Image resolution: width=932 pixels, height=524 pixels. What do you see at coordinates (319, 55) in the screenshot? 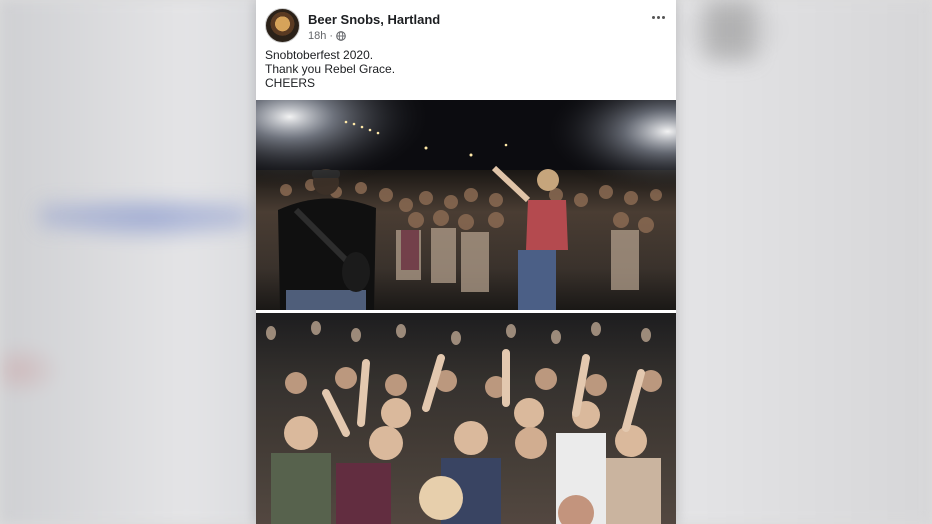
I see `caption-line: Snobtoberfest 2020.` at bounding box center [319, 55].